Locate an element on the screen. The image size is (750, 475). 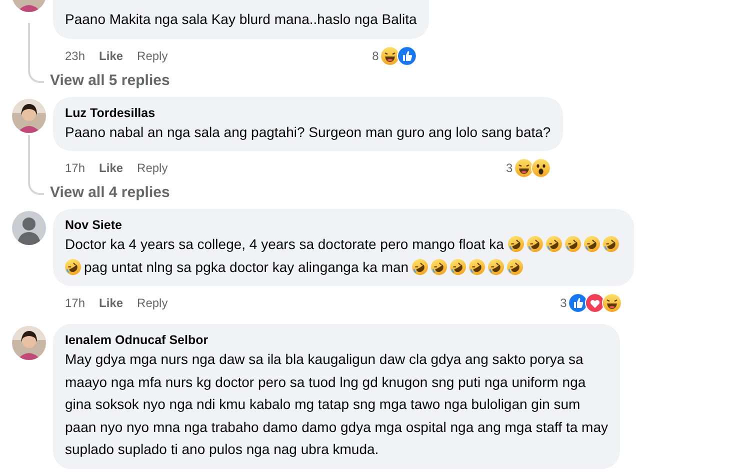
comment-text: Doctor ka 4 years sa college, 4 years sa doctorate pero mango float ka is located at coordinates (285, 244).